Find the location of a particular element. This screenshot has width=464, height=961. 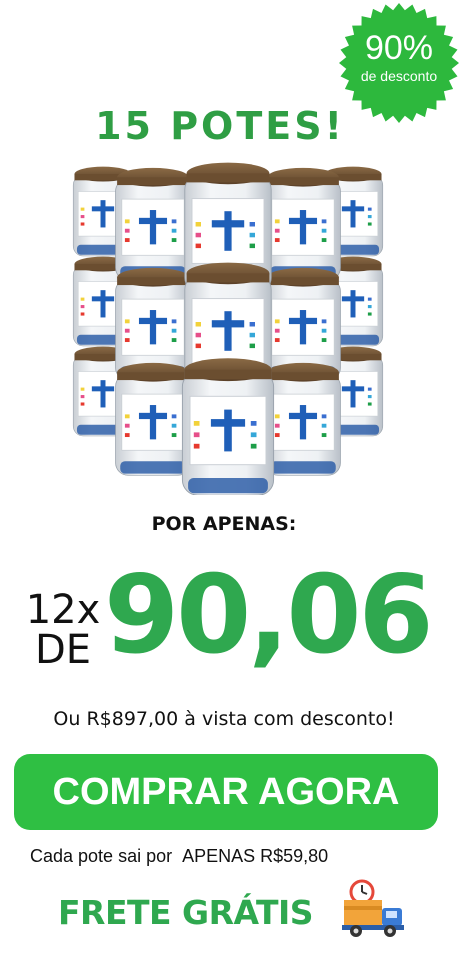

delivery-truck-icon is located at coordinates (373, 908).